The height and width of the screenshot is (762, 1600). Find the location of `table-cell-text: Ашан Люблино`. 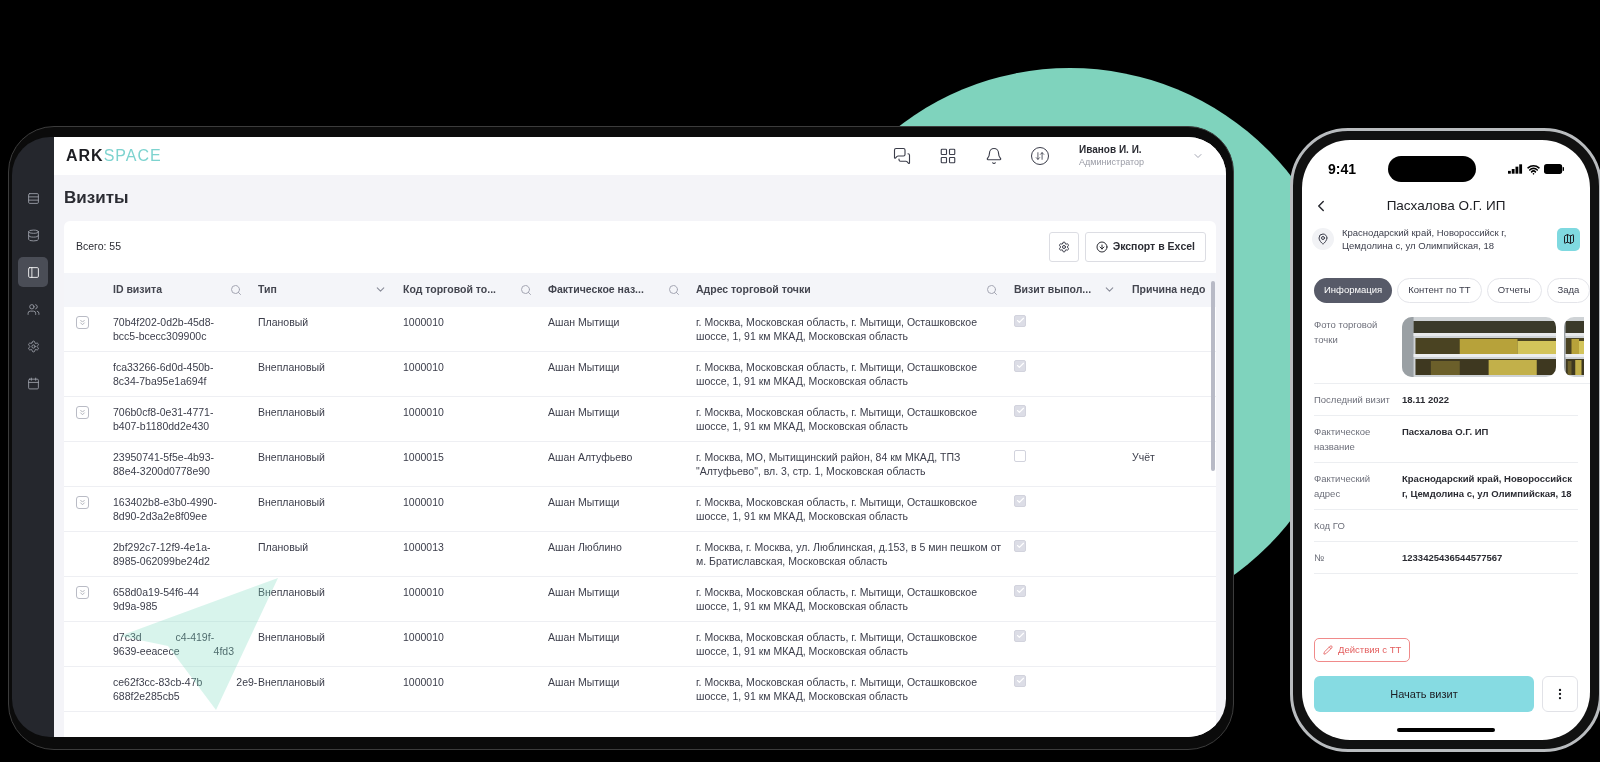

table-cell-text: Ашан Люблино is located at coordinates (585, 546).